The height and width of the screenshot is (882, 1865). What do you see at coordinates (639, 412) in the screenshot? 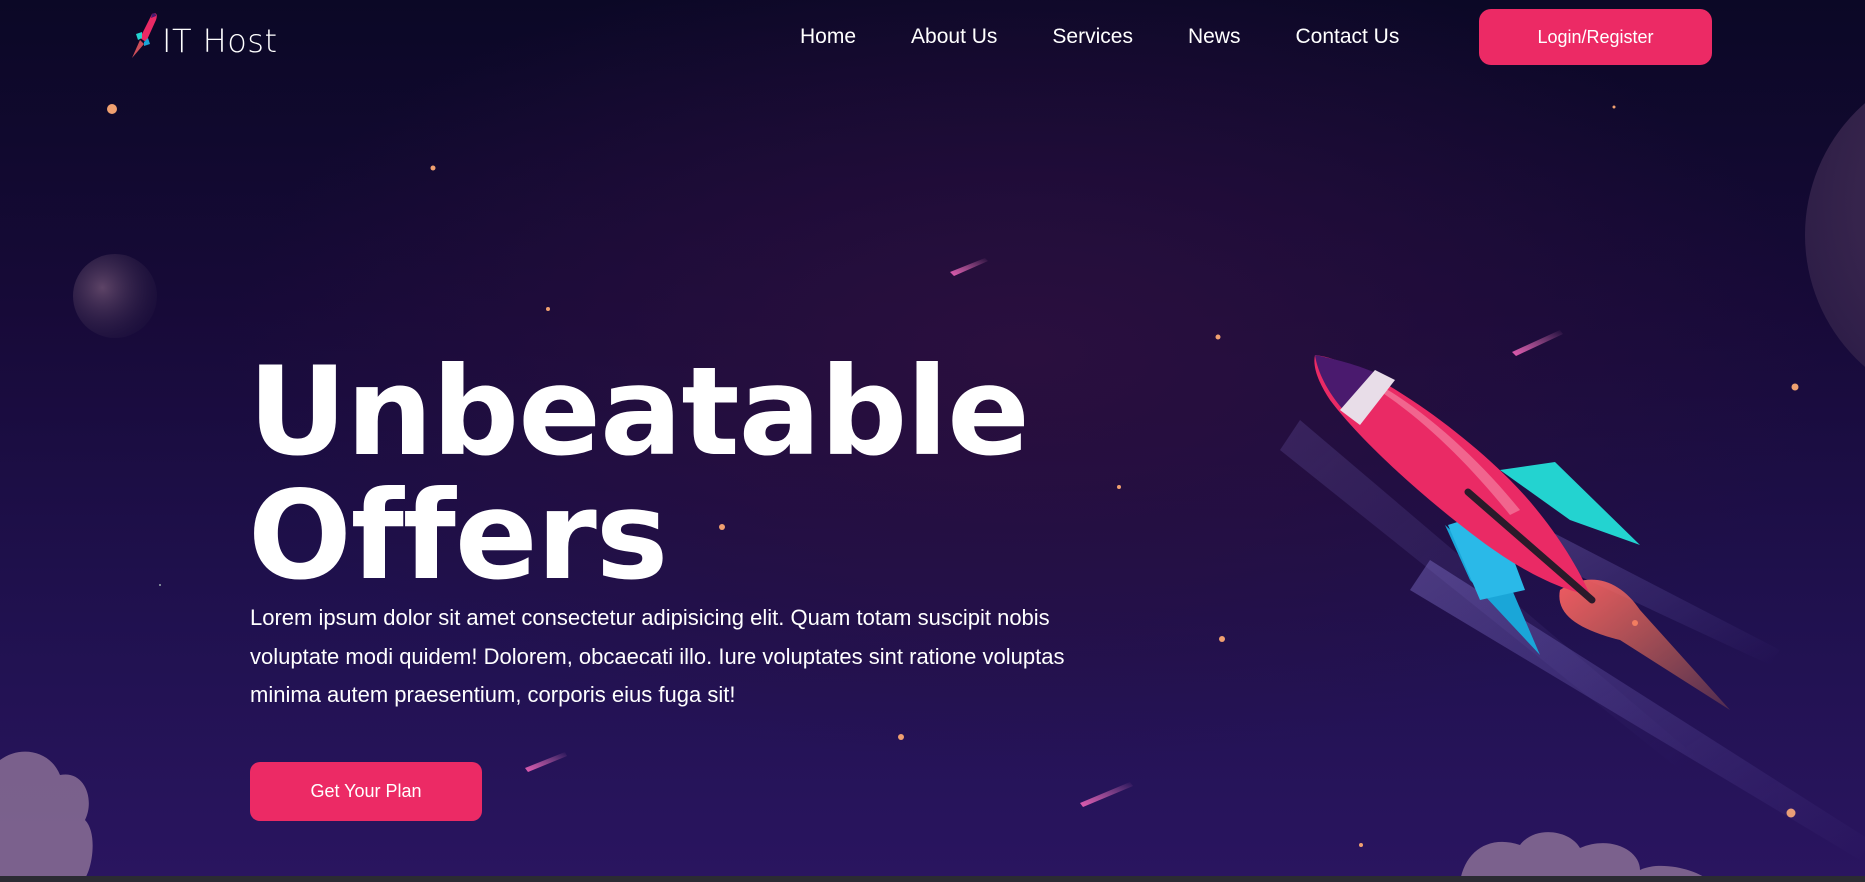
I see `hero-title-line-1: Unbeatable` at bounding box center [639, 412].